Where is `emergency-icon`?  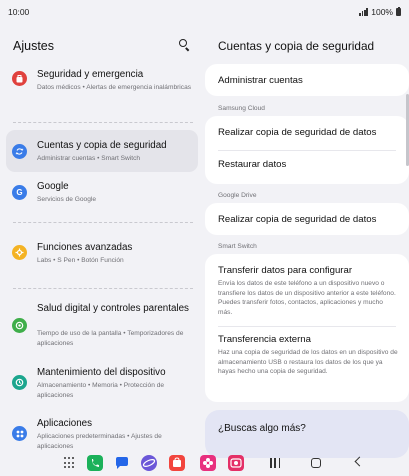
emergency-icon is located at coordinates (19, 78).